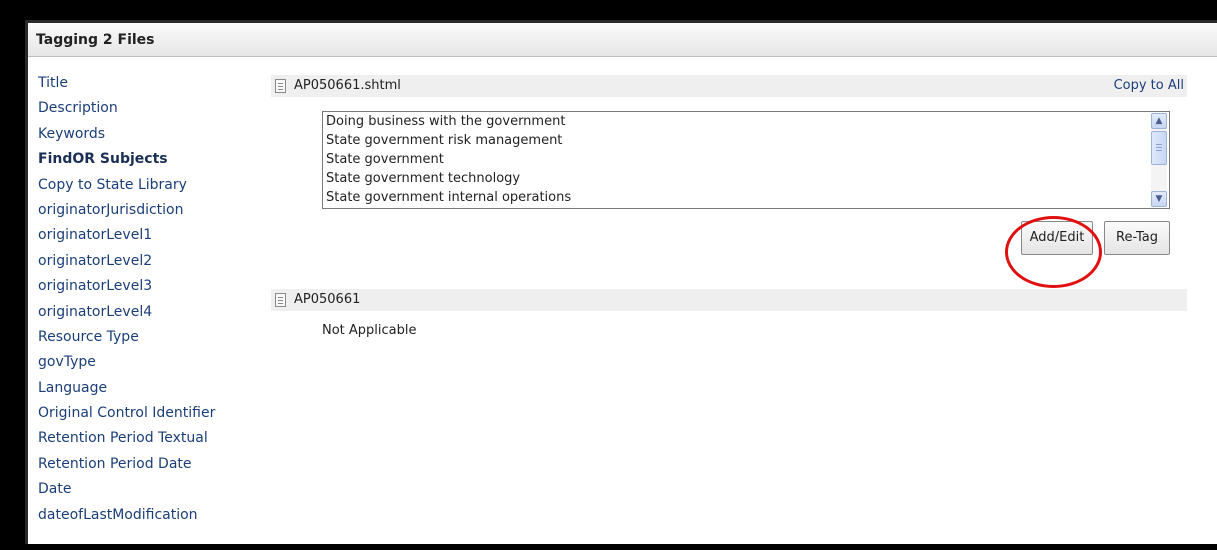 The image size is (1217, 550). I want to click on listbox-scrollbar: ▲ ▼, so click(1159, 160).